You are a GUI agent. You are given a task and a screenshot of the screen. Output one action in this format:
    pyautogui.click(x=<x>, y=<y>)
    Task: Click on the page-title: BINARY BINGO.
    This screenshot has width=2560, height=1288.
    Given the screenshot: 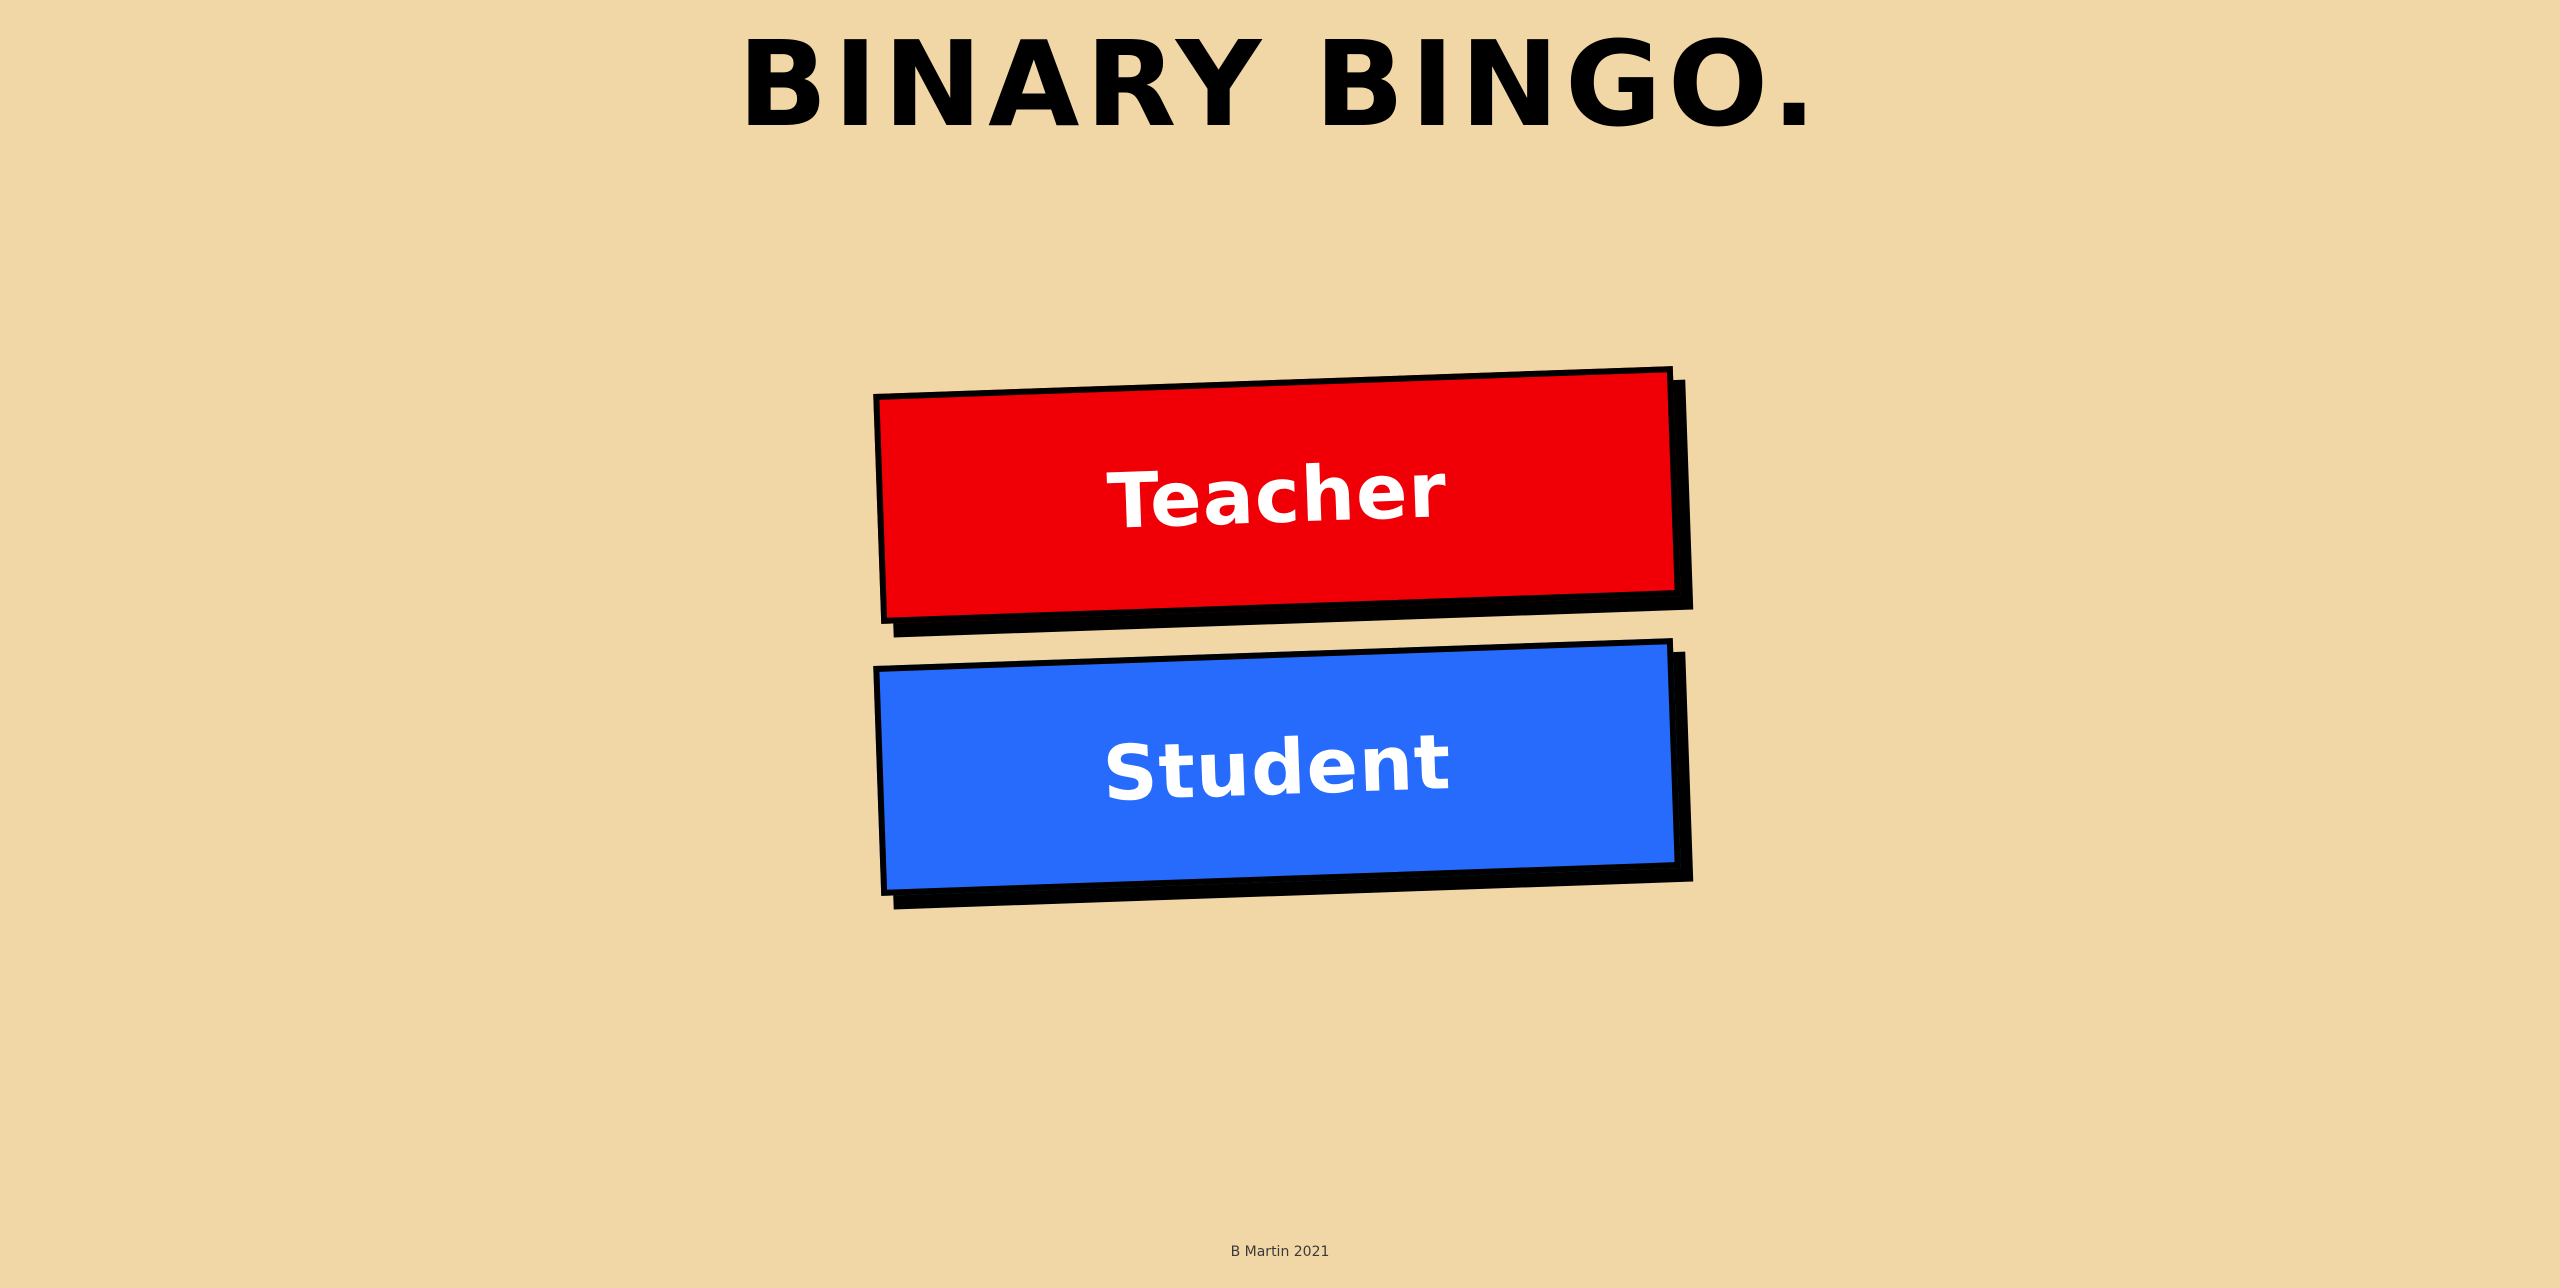 What is the action you would take?
    pyautogui.click(x=1280, y=84)
    